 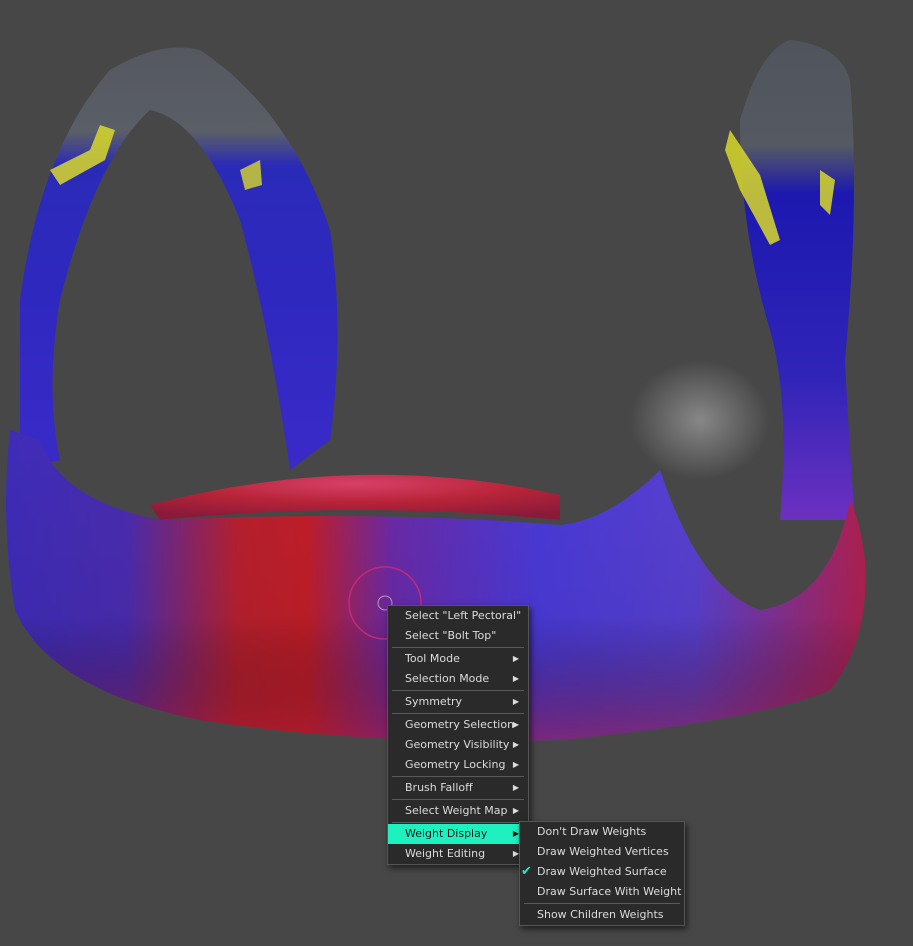 I want to click on check-icon: ✔, so click(x=526, y=871).